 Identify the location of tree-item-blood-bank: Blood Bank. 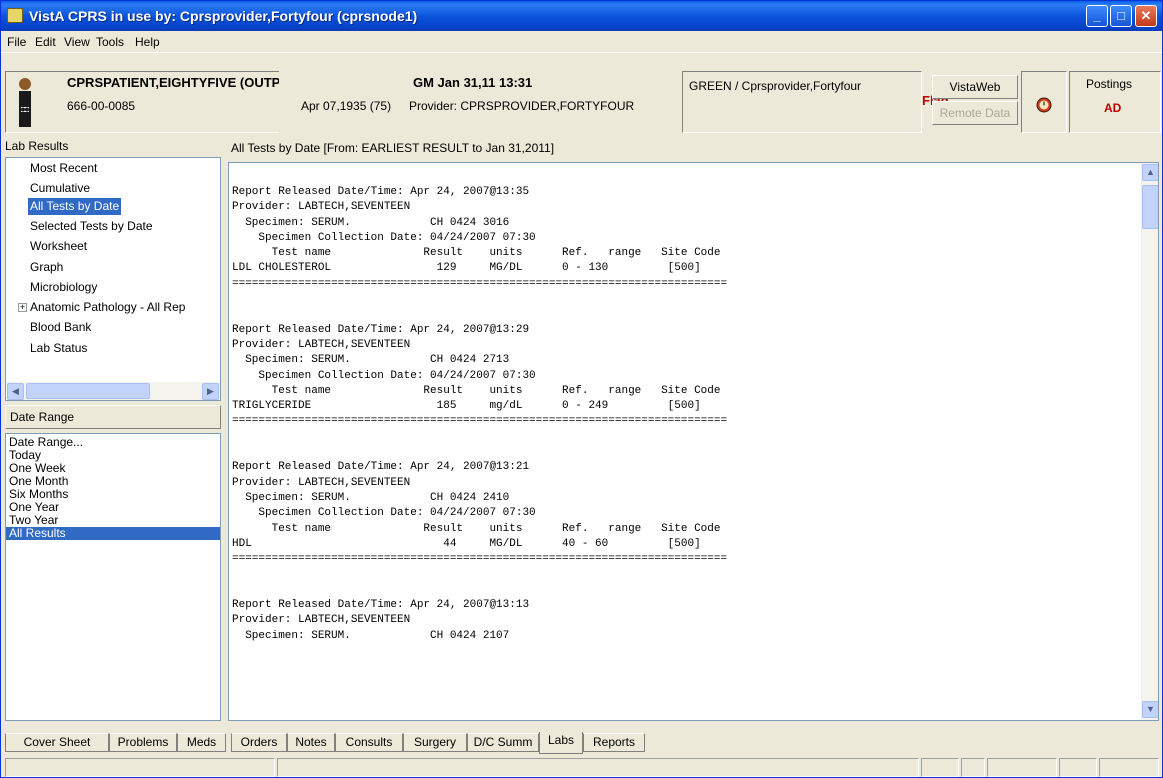
(60, 327).